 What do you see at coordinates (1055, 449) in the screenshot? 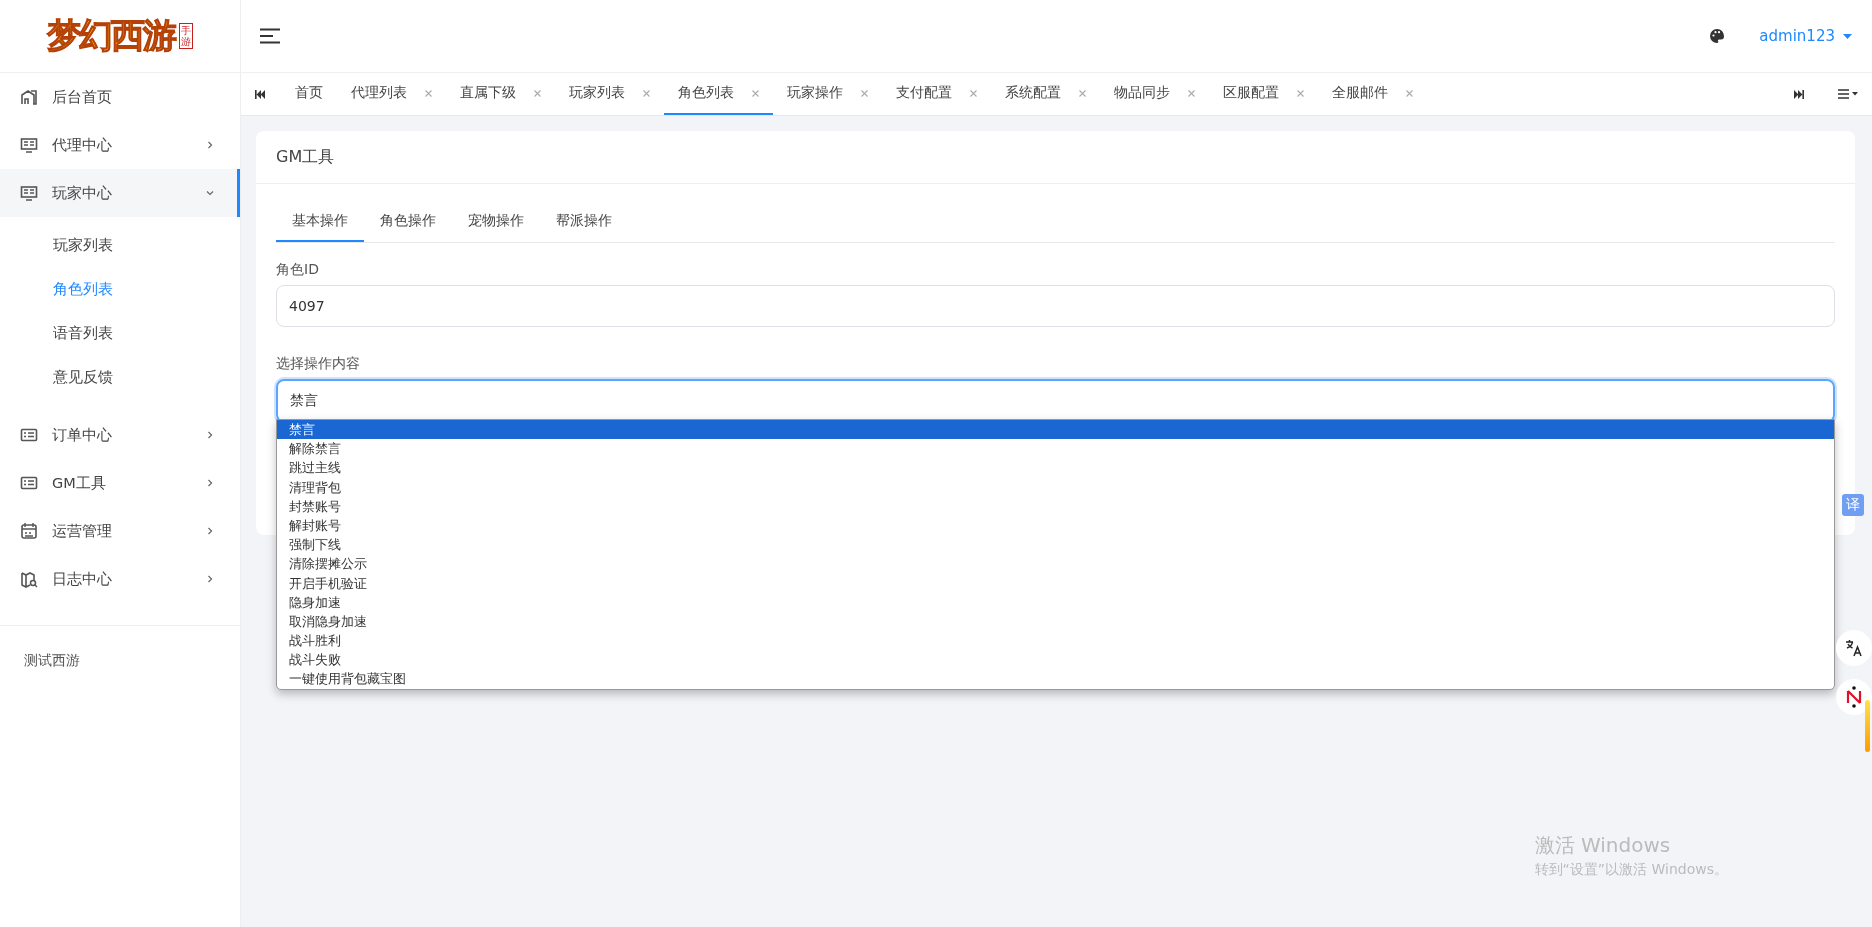
I see `dropdown-option: 解除禁言` at bounding box center [1055, 449].